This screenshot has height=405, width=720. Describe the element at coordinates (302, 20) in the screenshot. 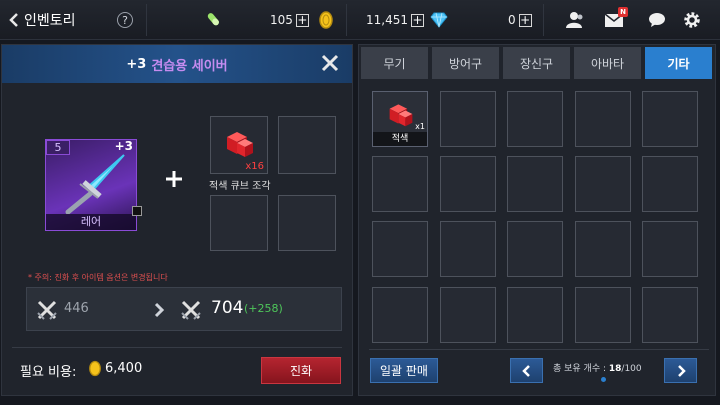

I see `energy-plus-button: +` at that location.